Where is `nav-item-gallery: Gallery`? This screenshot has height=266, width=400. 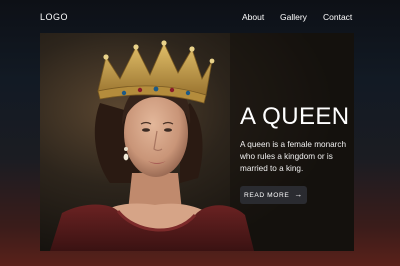
nav-item-gallery: Gallery is located at coordinates (293, 17).